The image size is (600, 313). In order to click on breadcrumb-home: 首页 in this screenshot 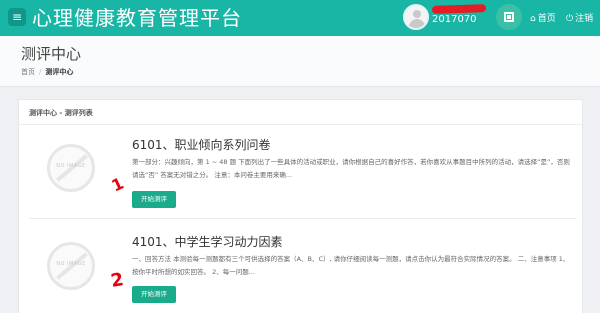, I will do `click(28, 72)`.